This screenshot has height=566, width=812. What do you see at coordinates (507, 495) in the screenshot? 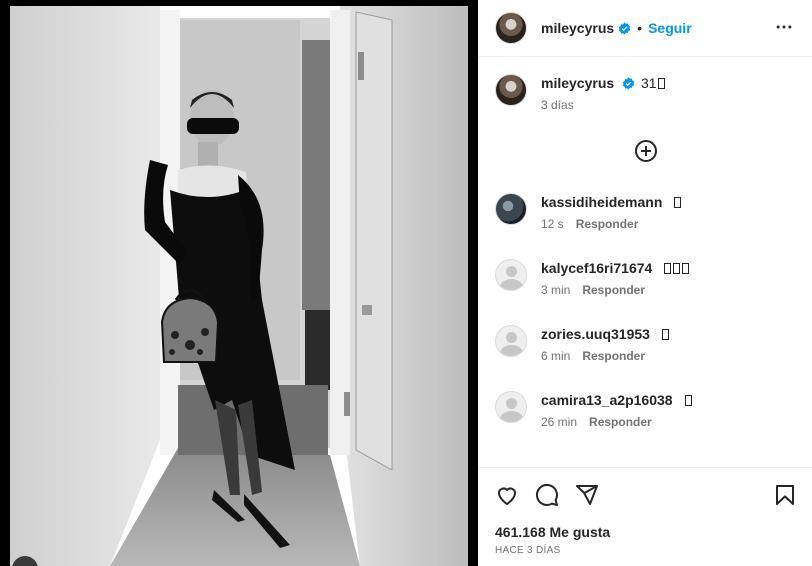
I see `heart-icon` at bounding box center [507, 495].